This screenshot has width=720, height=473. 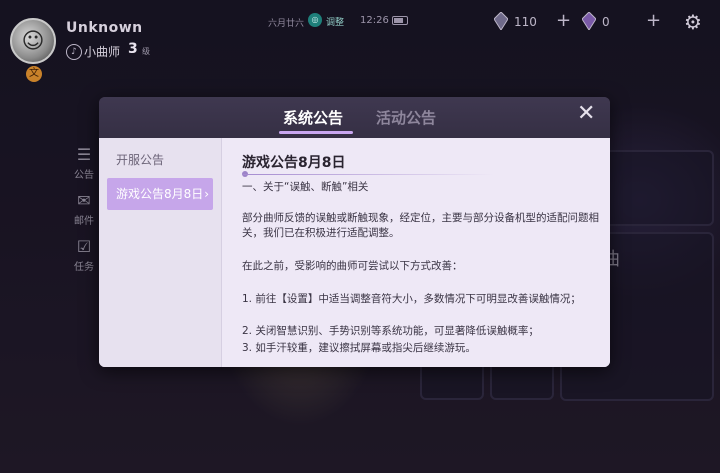 What do you see at coordinates (160, 252) in the screenshot?
I see `announcement-list: 开服公告 游戏公告8月8日 ›` at bounding box center [160, 252].